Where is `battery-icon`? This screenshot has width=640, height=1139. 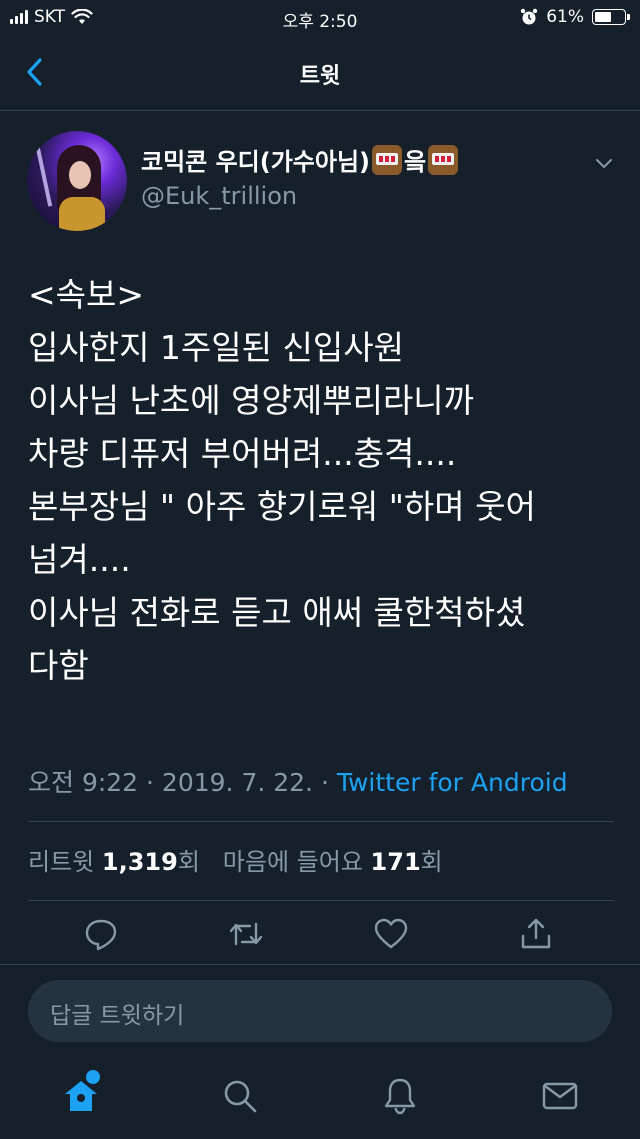
battery-icon is located at coordinates (611, 17).